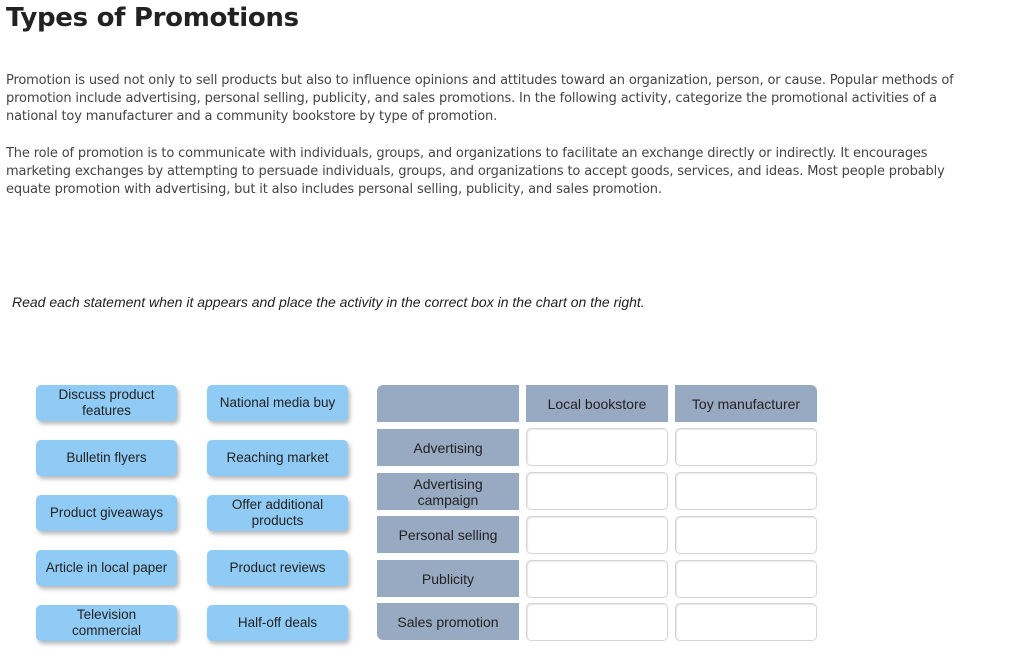 The width and height of the screenshot is (1017, 664). I want to click on draggable-card: National media buy, so click(277, 403).